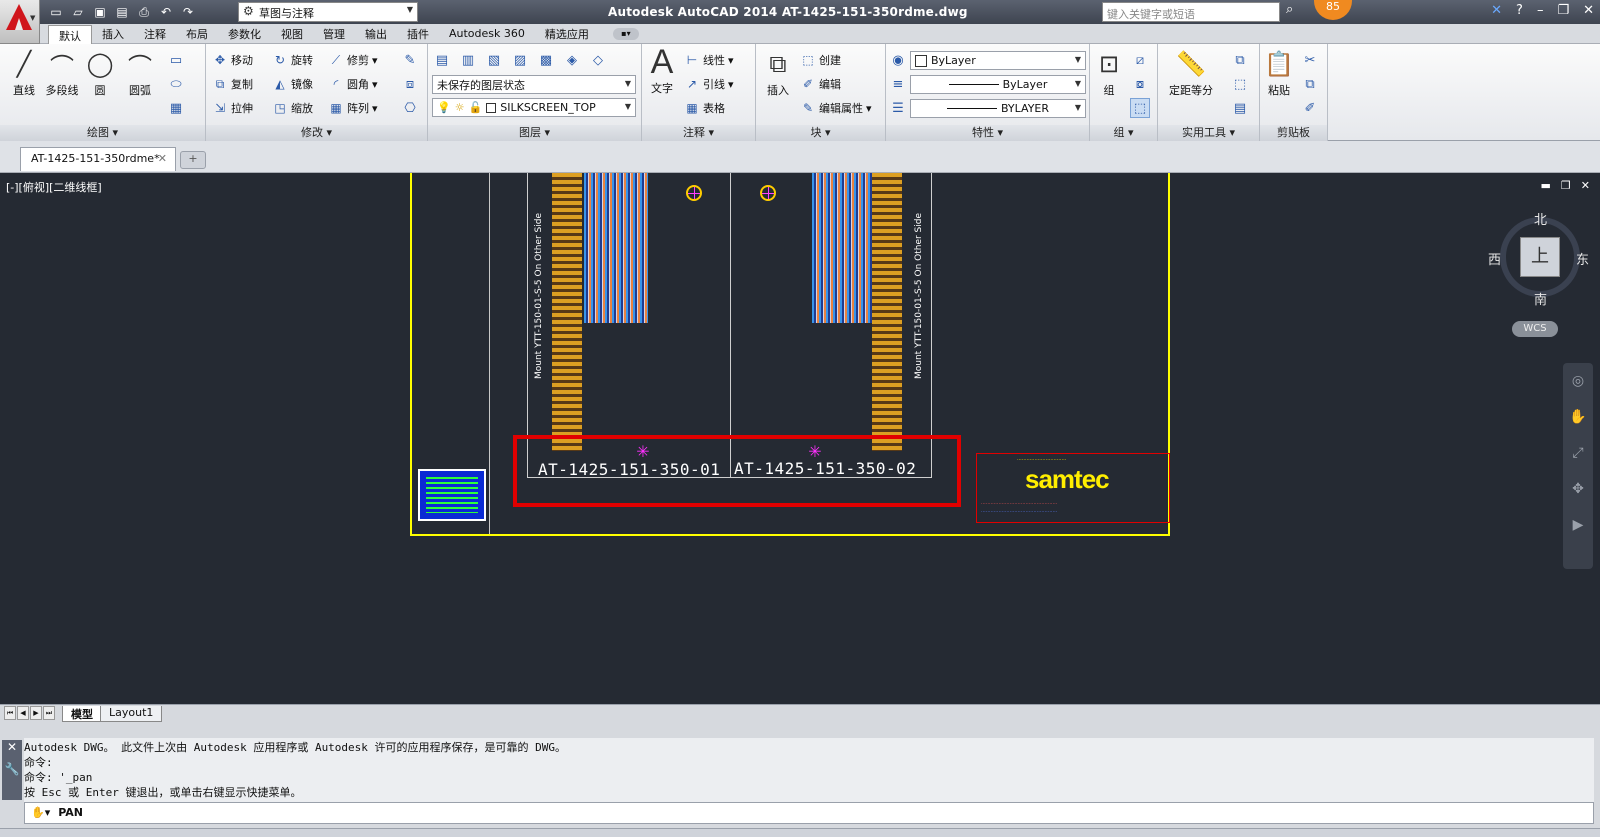 The height and width of the screenshot is (837, 1600). What do you see at coordinates (1578, 489) in the screenshot?
I see `orbit-icon: ✥` at bounding box center [1578, 489].